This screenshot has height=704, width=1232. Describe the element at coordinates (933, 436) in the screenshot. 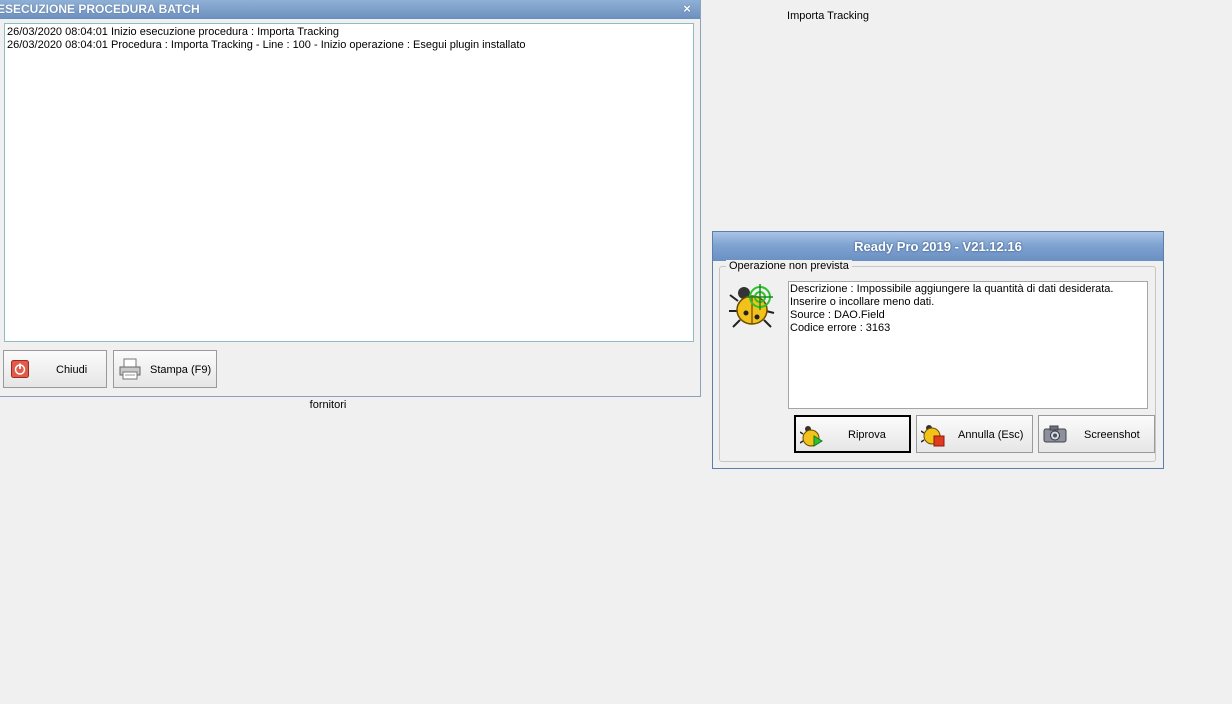

I see `bug-stop-icon` at that location.